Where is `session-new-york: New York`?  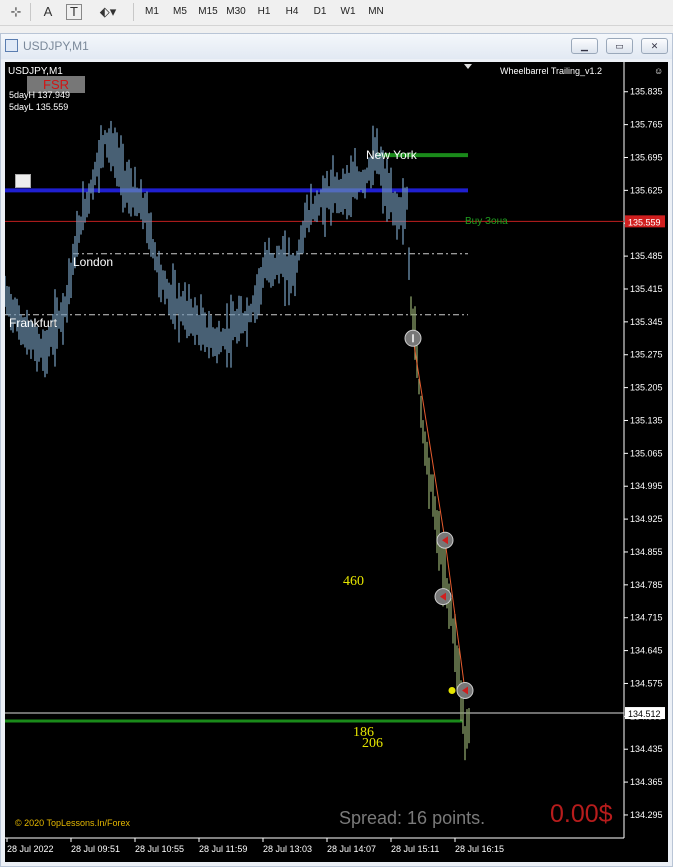
session-new-york: New York is located at coordinates (391, 155).